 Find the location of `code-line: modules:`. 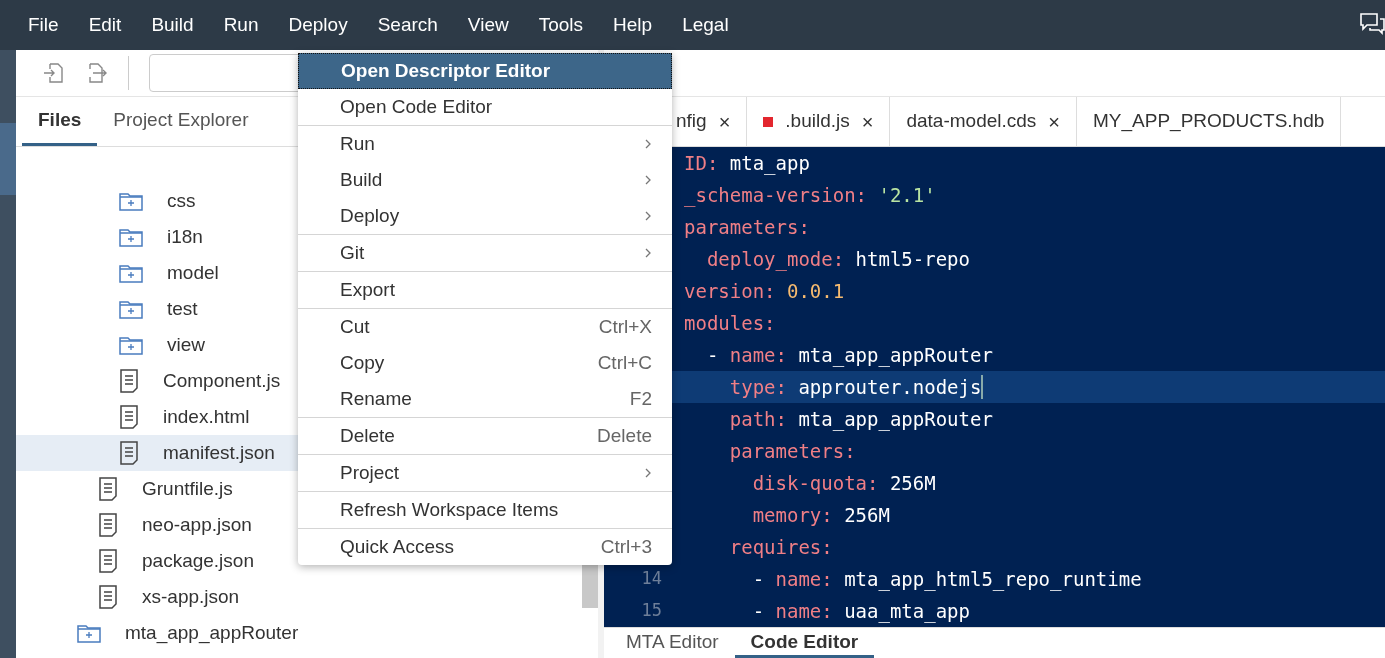

code-line: modules: is located at coordinates (730, 323).